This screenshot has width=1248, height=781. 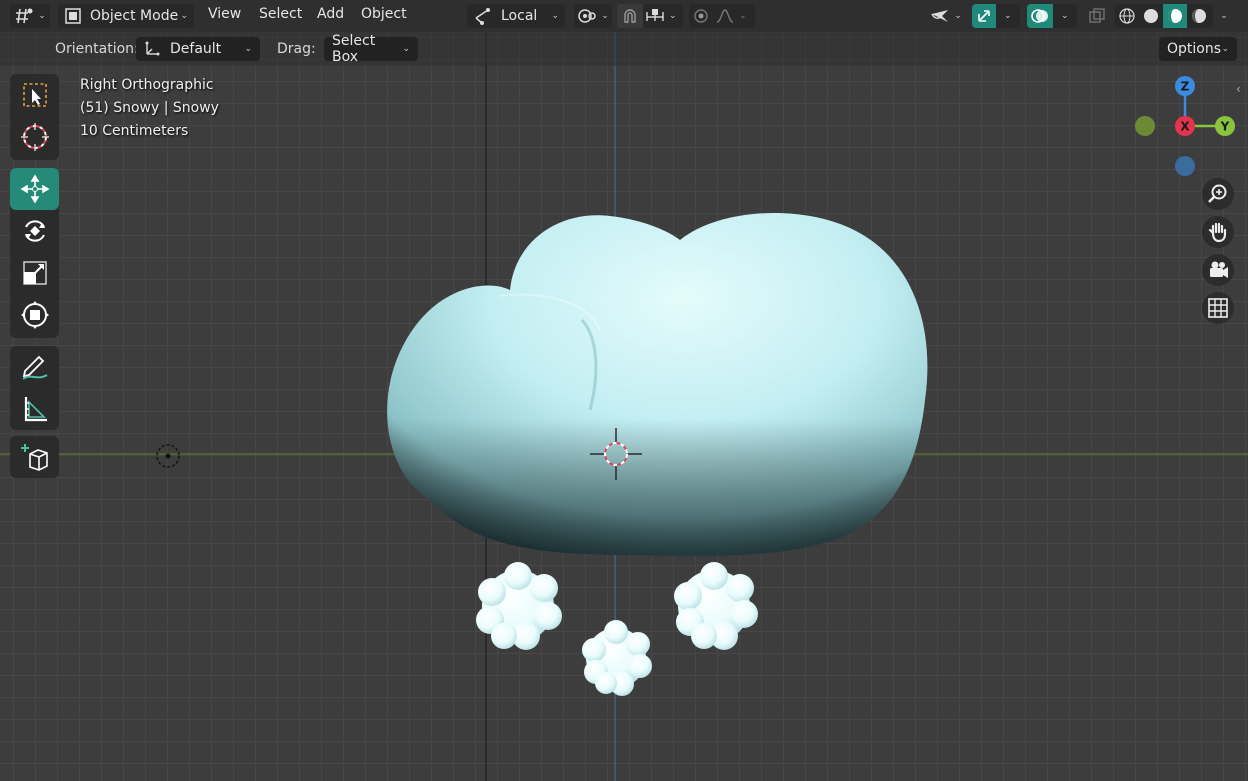 I want to click on shading-group, so click(x=1164, y=16).